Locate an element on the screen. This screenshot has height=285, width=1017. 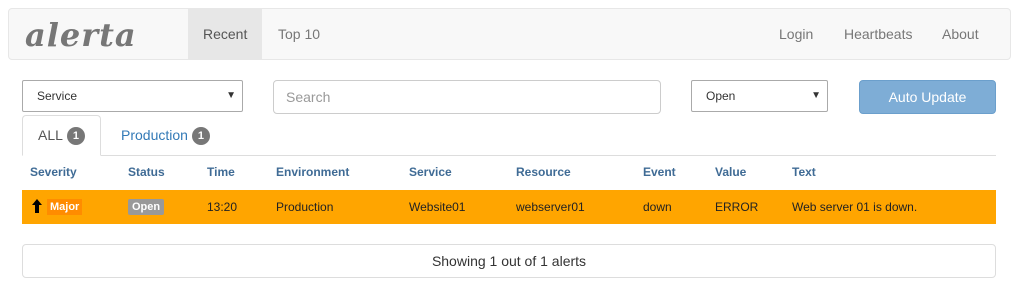
column-header-text: Text is located at coordinates (804, 172).